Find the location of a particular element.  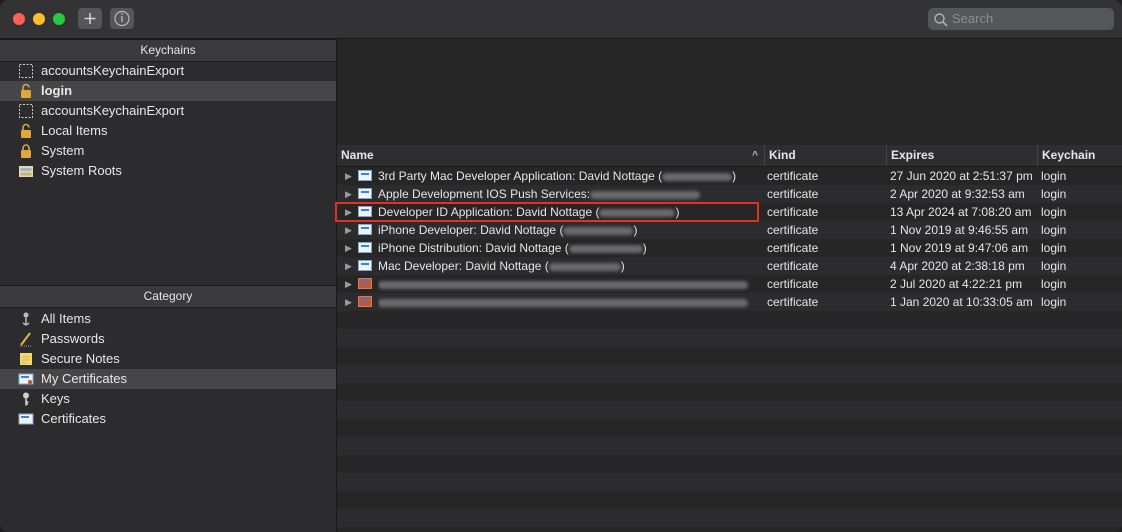

info-icon is located at coordinates (122, 18).